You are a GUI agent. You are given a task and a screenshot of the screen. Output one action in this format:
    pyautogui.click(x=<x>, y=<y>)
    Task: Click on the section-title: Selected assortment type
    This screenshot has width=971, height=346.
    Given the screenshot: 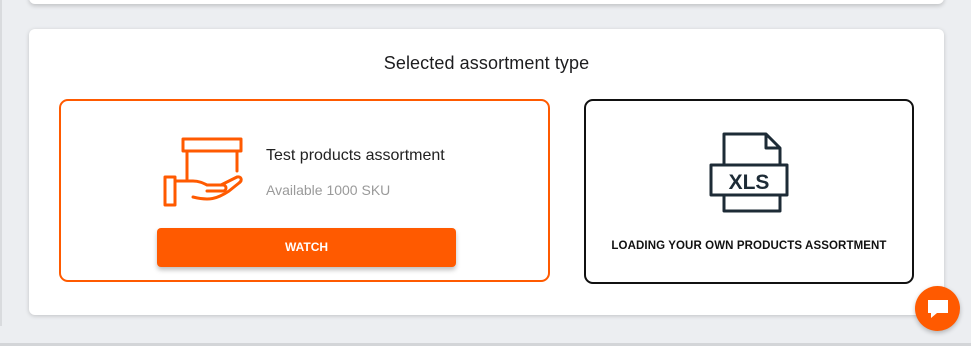 What is the action you would take?
    pyautogui.click(x=486, y=63)
    